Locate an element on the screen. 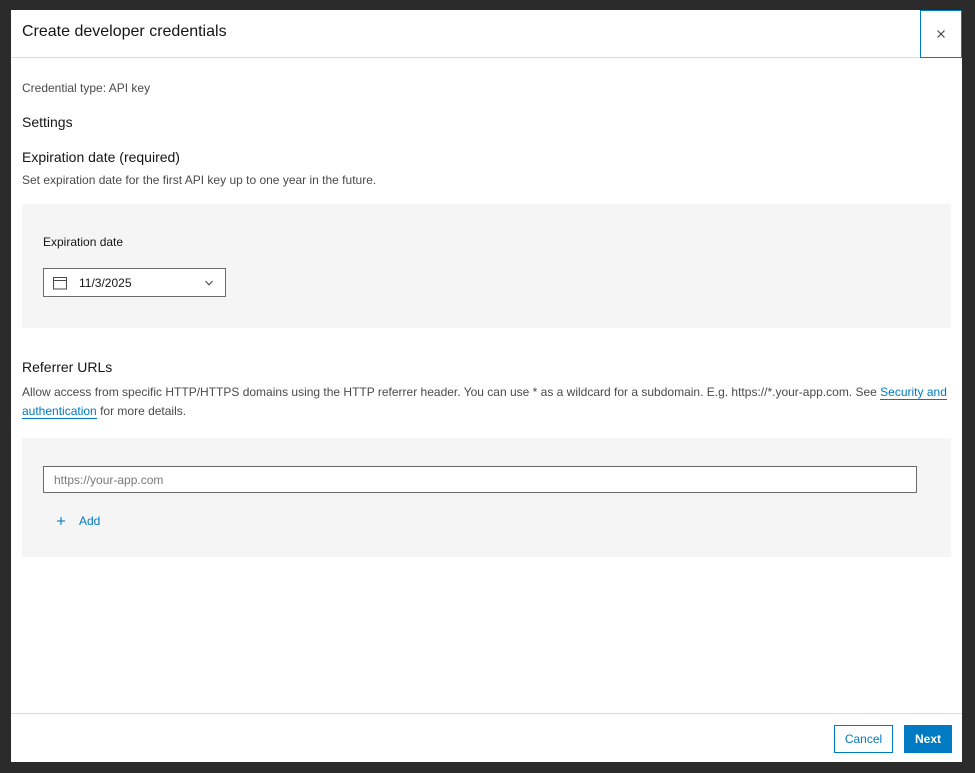  calendar-icon is located at coordinates (60, 283).